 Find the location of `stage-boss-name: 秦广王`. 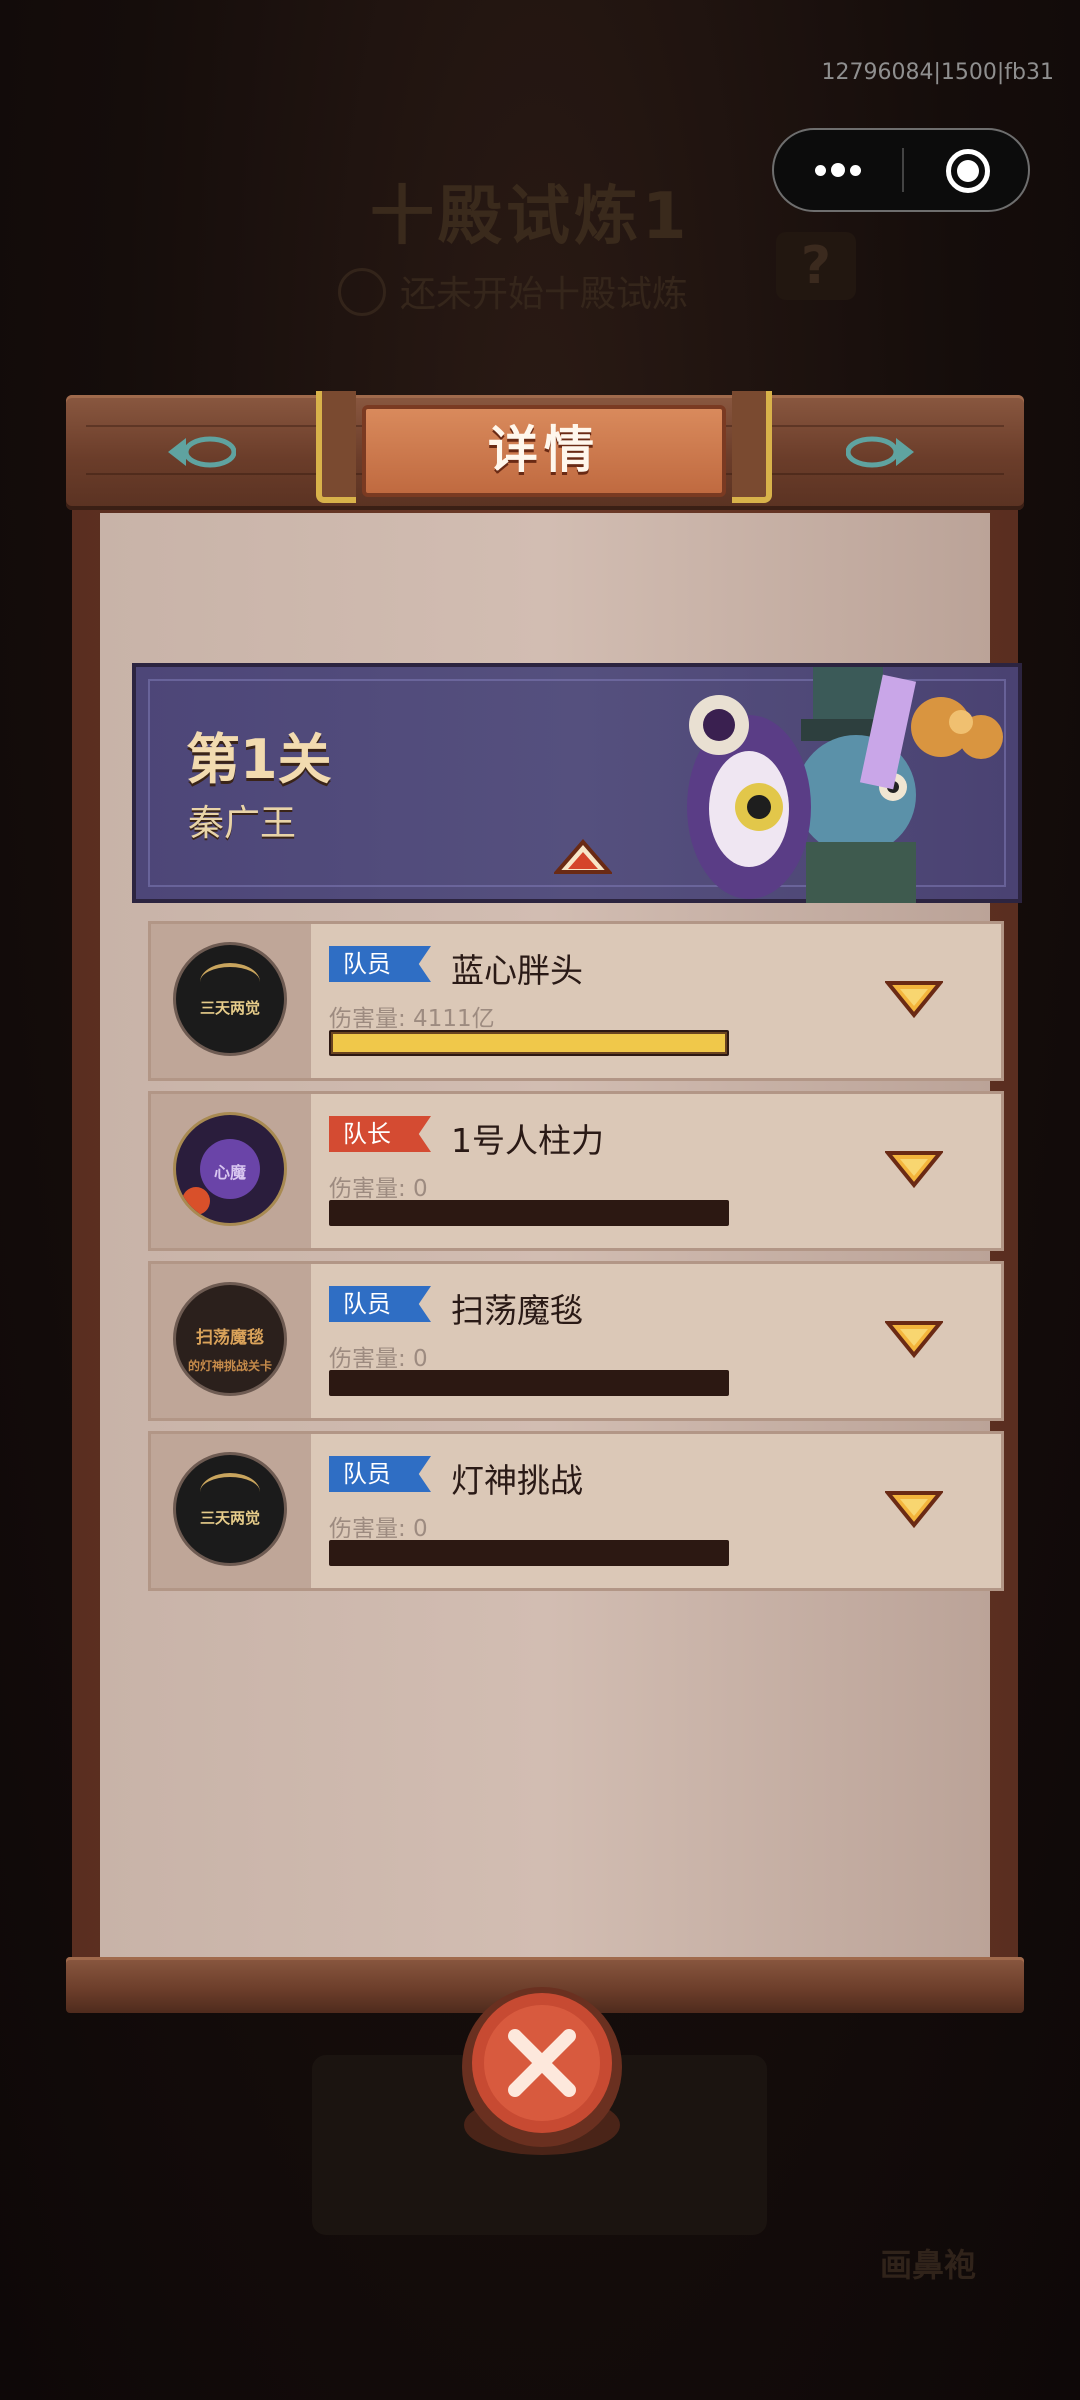

stage-boss-name: 秦广王 is located at coordinates (242, 823).